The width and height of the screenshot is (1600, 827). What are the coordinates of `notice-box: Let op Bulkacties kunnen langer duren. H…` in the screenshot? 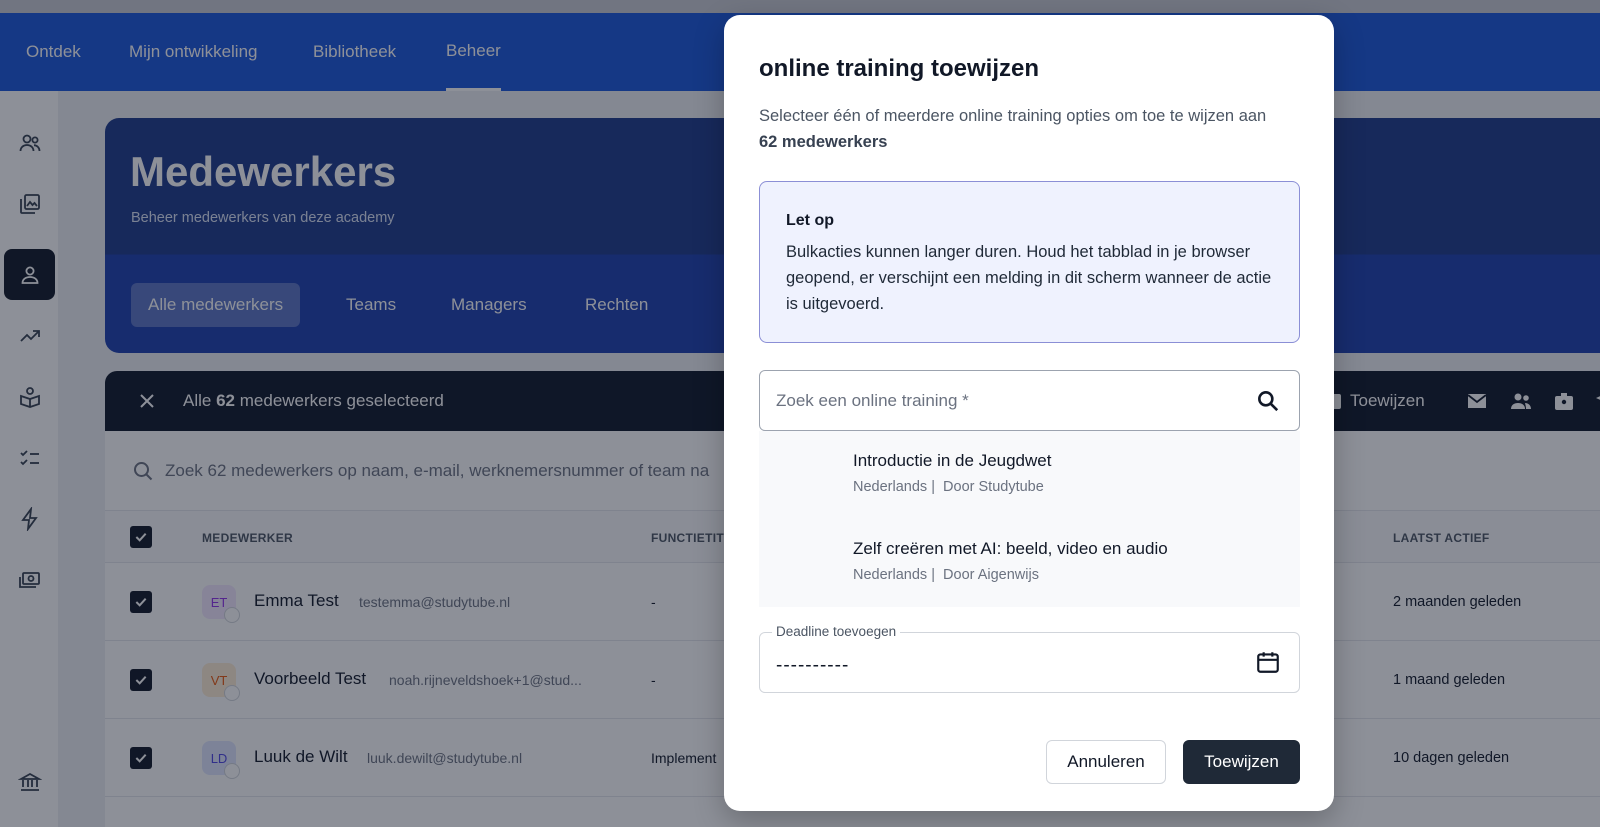 It's located at (1029, 262).